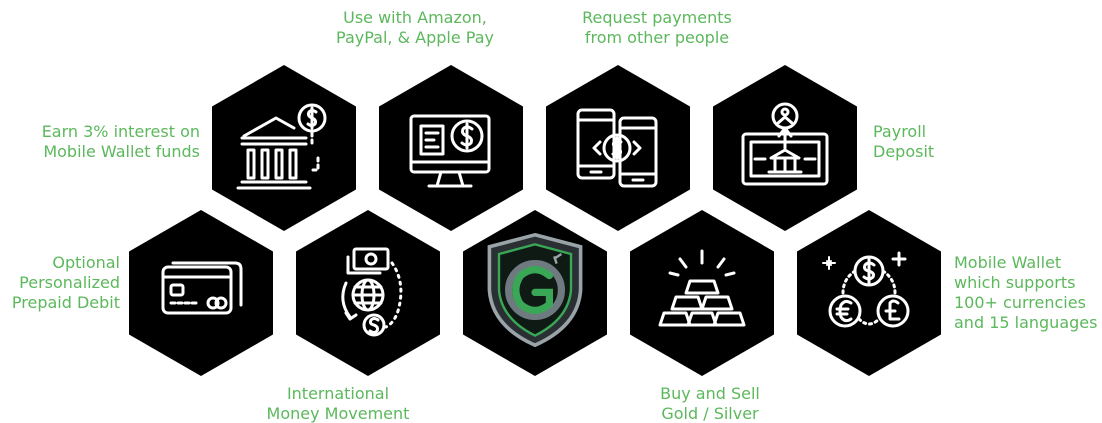 The image size is (1102, 423). What do you see at coordinates (415, 27) in the screenshot?
I see `label-shopping: Use with Amazon, PayPal, & Apple Pay` at bounding box center [415, 27].